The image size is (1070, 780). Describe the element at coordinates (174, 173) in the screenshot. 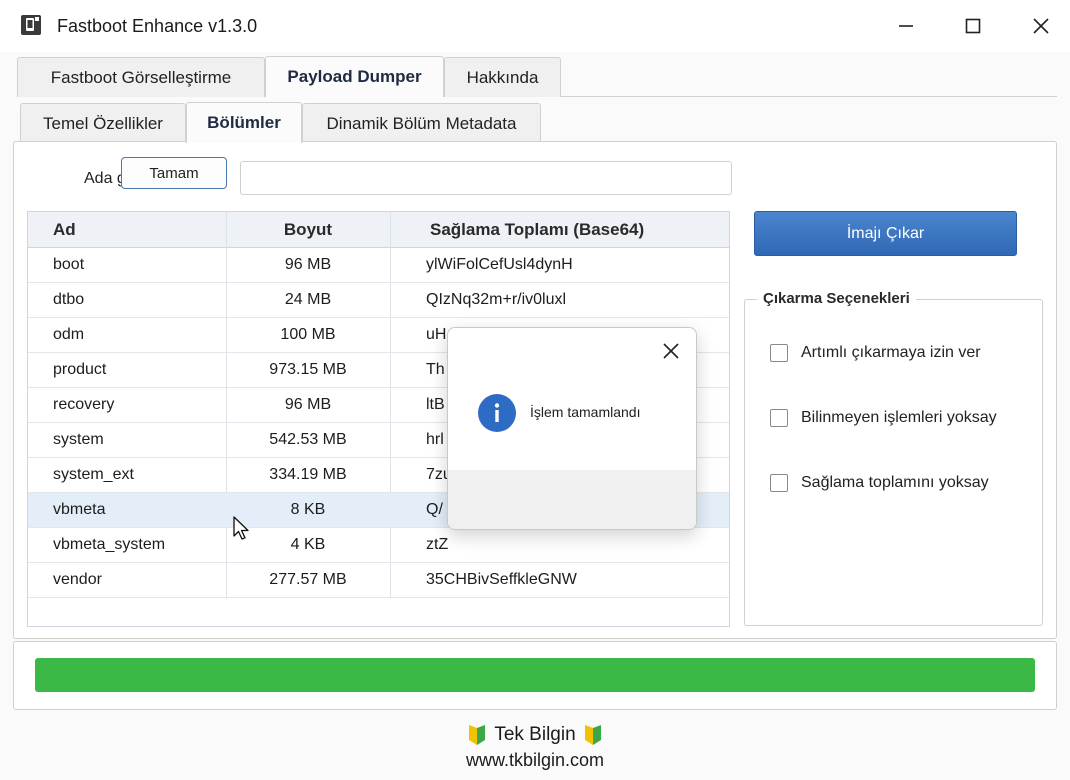

I see `dialog-ok-button: Tamam` at that location.